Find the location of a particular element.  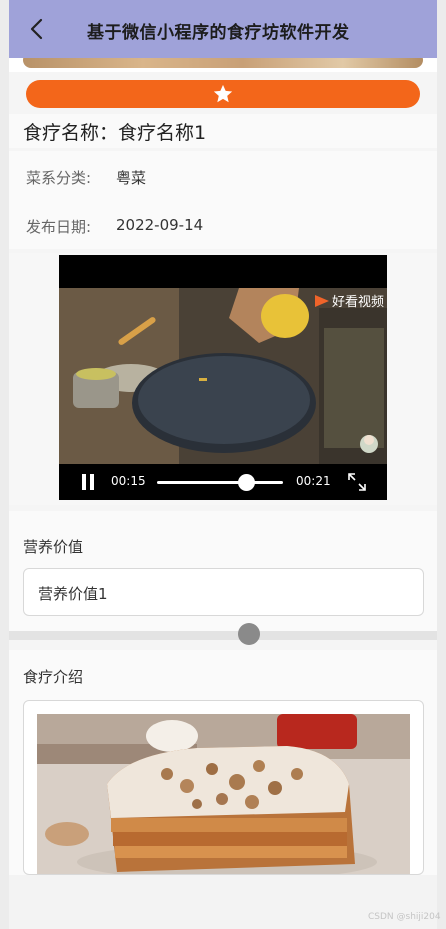

food-name: 食疗名称：食疗名称1 is located at coordinates (114, 131).